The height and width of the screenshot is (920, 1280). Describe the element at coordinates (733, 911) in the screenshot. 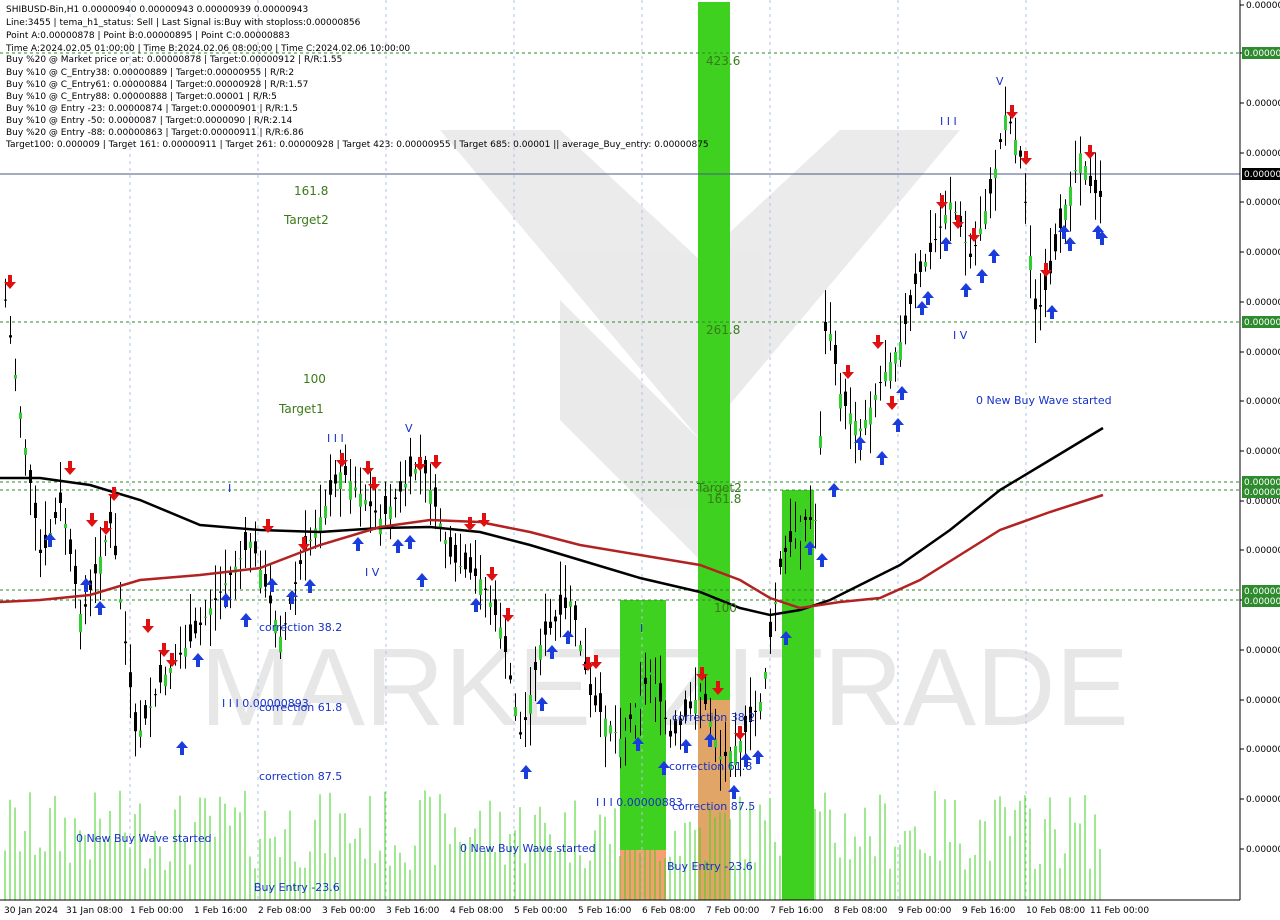

I see `x-tick-label: 7 Feb 00:00` at that location.